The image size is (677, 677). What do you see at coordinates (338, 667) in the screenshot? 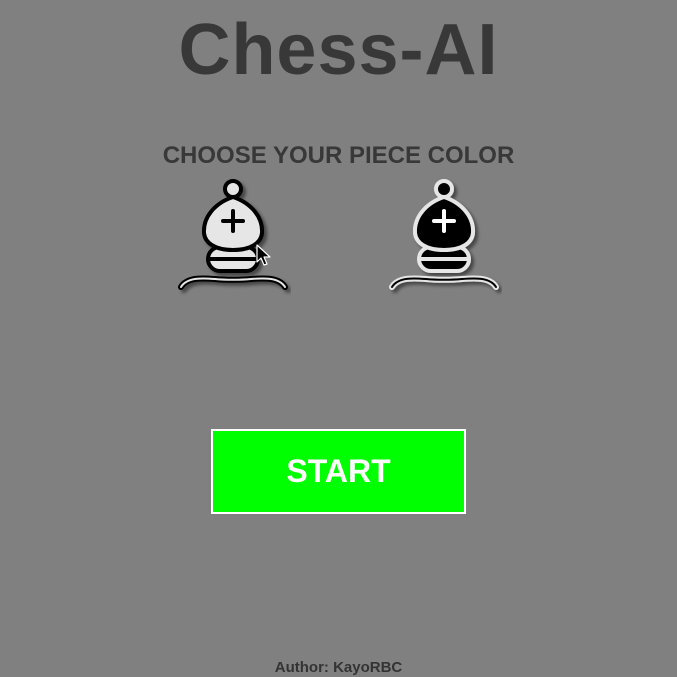
I see `author-credit: Author: KayoRBC` at bounding box center [338, 667].